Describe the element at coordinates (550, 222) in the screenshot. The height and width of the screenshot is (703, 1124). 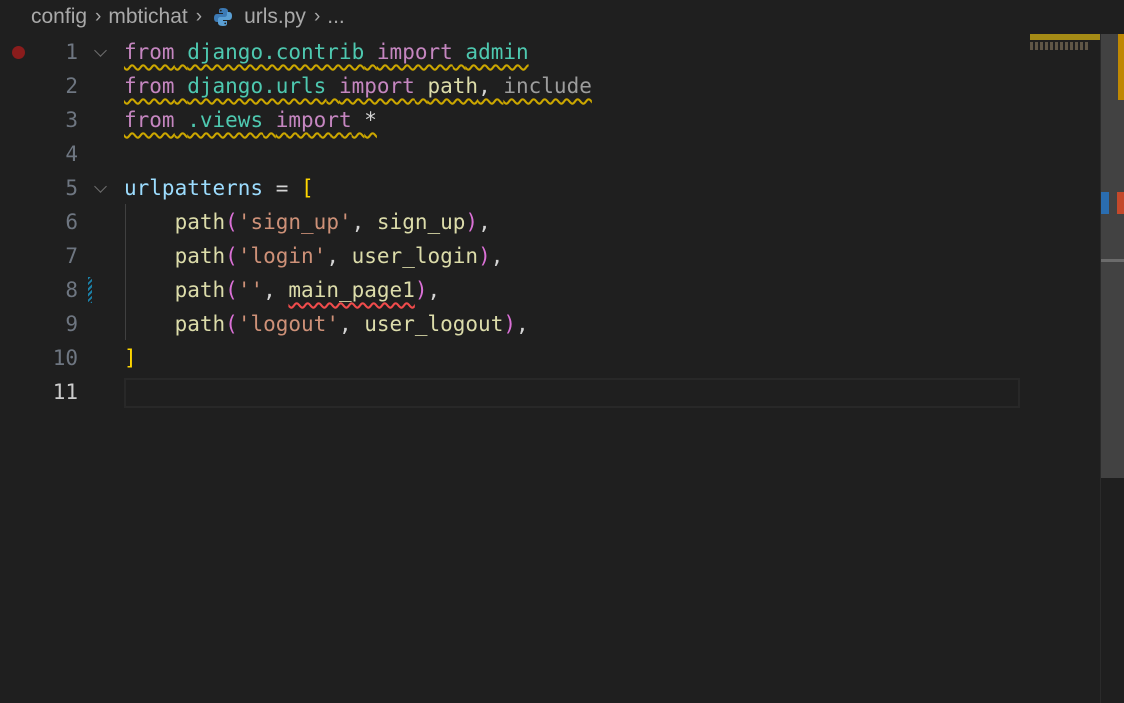
I see `code-line: 6 path('sign_up', sign_up),` at that location.